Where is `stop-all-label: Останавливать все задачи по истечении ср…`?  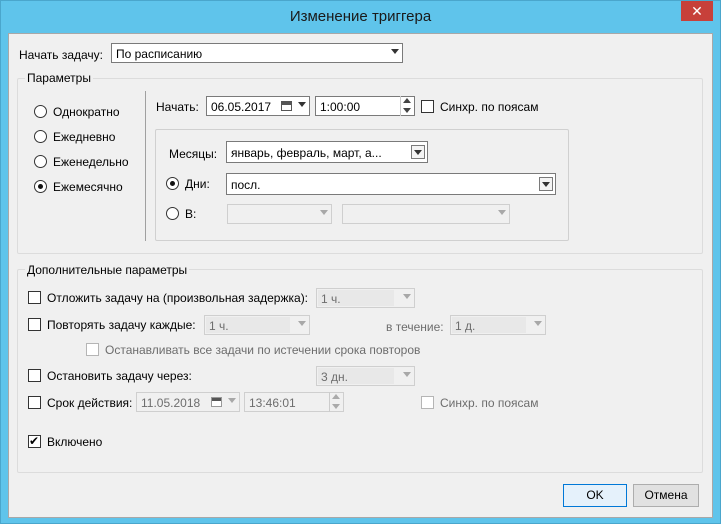
stop-all-label: Останавливать все задачи по истечении ср… is located at coordinates (263, 350).